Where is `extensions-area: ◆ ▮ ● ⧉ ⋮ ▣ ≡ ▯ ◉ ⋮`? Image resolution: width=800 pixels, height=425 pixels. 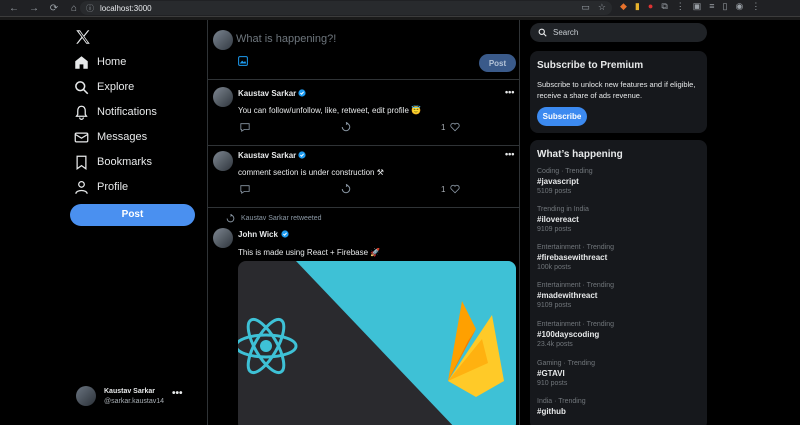 extensions-area: ◆ ▮ ● ⧉ ⋮ ▣ ≡ ▯ ◉ ⋮ is located at coordinates (690, 6).